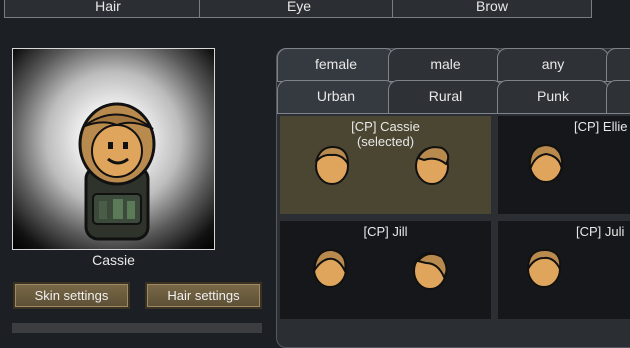 The height and width of the screenshot is (348, 630). I want to click on tab-eye-label: Eye, so click(299, 7).